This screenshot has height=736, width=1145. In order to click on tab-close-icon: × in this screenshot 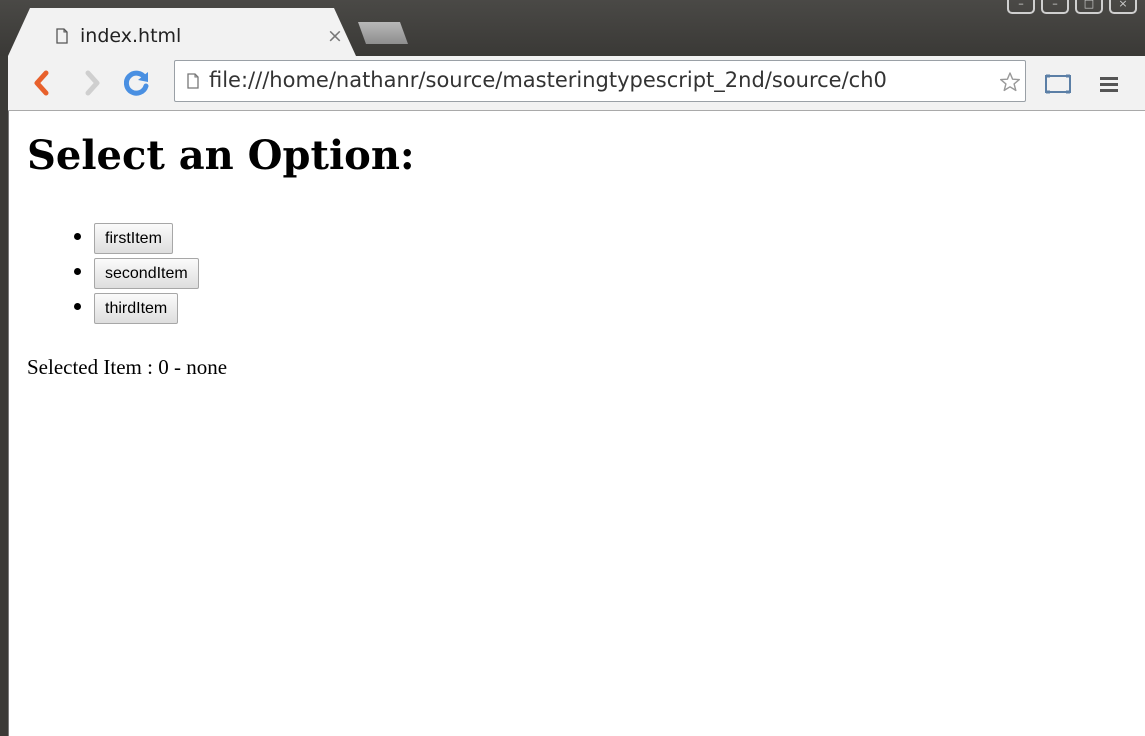, I will do `click(335, 36)`.